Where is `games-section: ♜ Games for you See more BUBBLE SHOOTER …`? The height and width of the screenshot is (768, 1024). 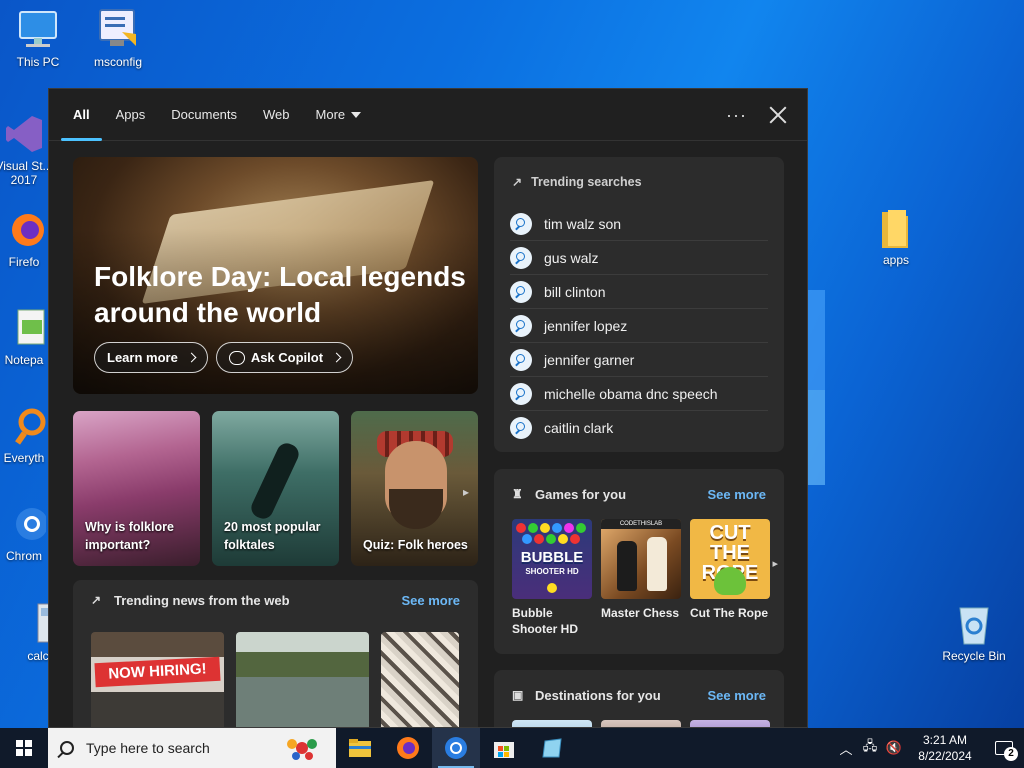 games-section: ♜ Games for you See more BUBBLE SHOOTER … is located at coordinates (639, 561).